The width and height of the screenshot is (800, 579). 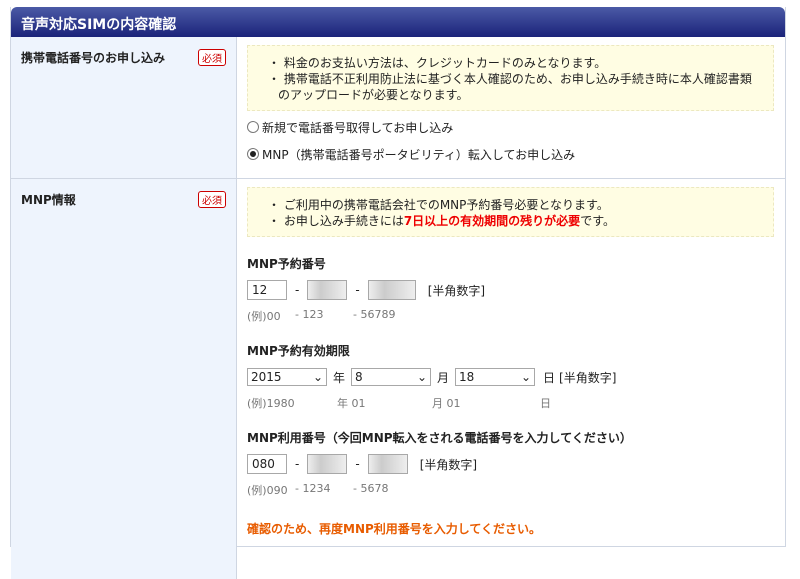 I want to click on radio-selected-icon, so click(x=253, y=154).